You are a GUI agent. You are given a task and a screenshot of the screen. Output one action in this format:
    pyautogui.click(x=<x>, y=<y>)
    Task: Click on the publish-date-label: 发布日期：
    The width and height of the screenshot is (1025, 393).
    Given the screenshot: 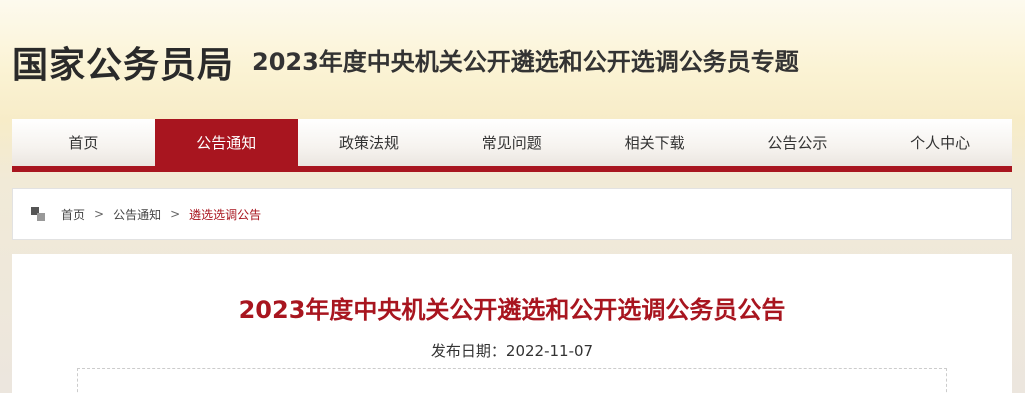 What is the action you would take?
    pyautogui.click(x=468, y=351)
    